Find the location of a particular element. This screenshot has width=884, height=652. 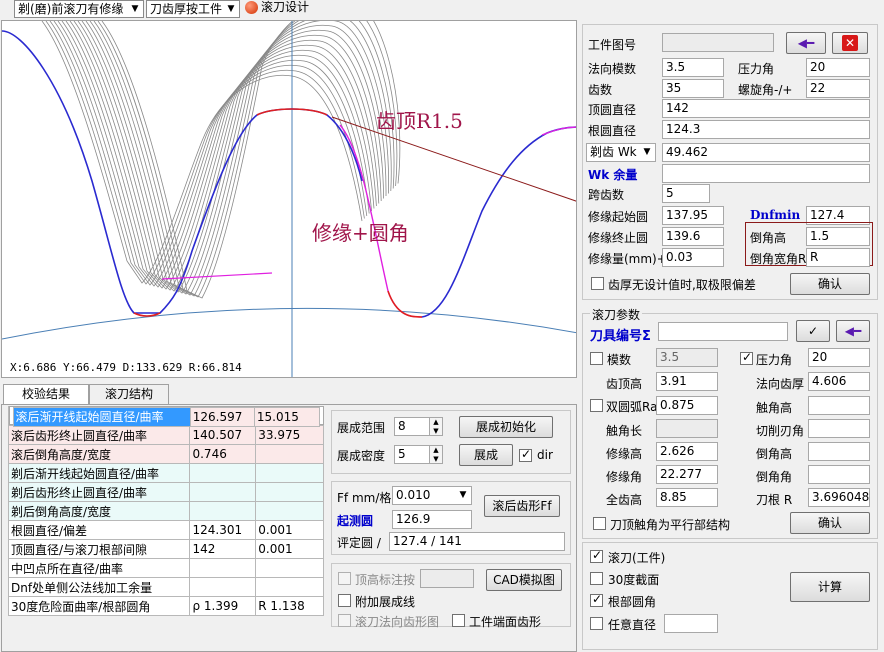

row-label: 30度危险面曲率/根部圆角 is located at coordinates (99, 606).